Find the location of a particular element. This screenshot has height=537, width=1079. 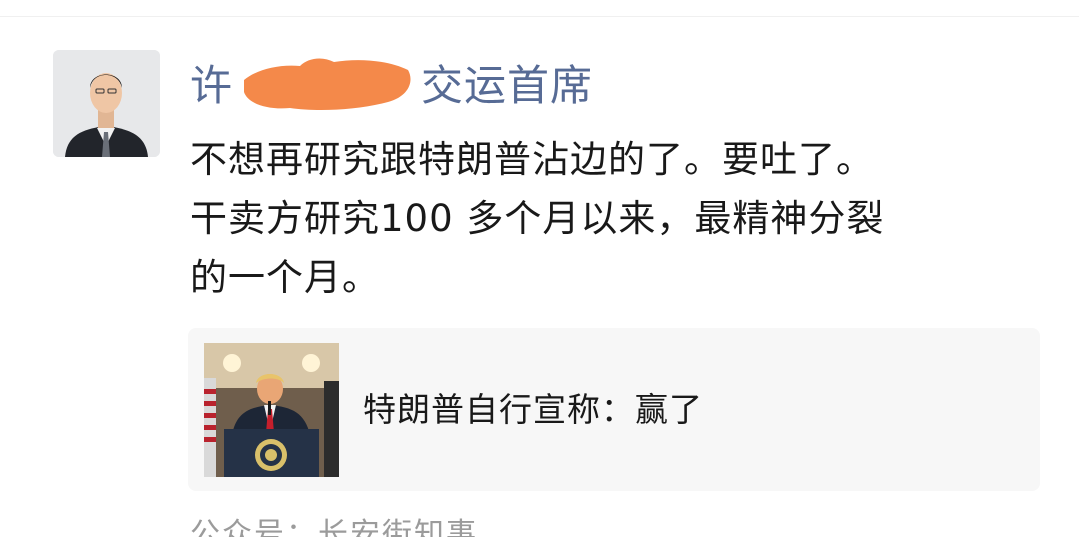

post-line-2: 干卖方研究100 多个月以来，最精神分裂 is located at coordinates (537, 218).